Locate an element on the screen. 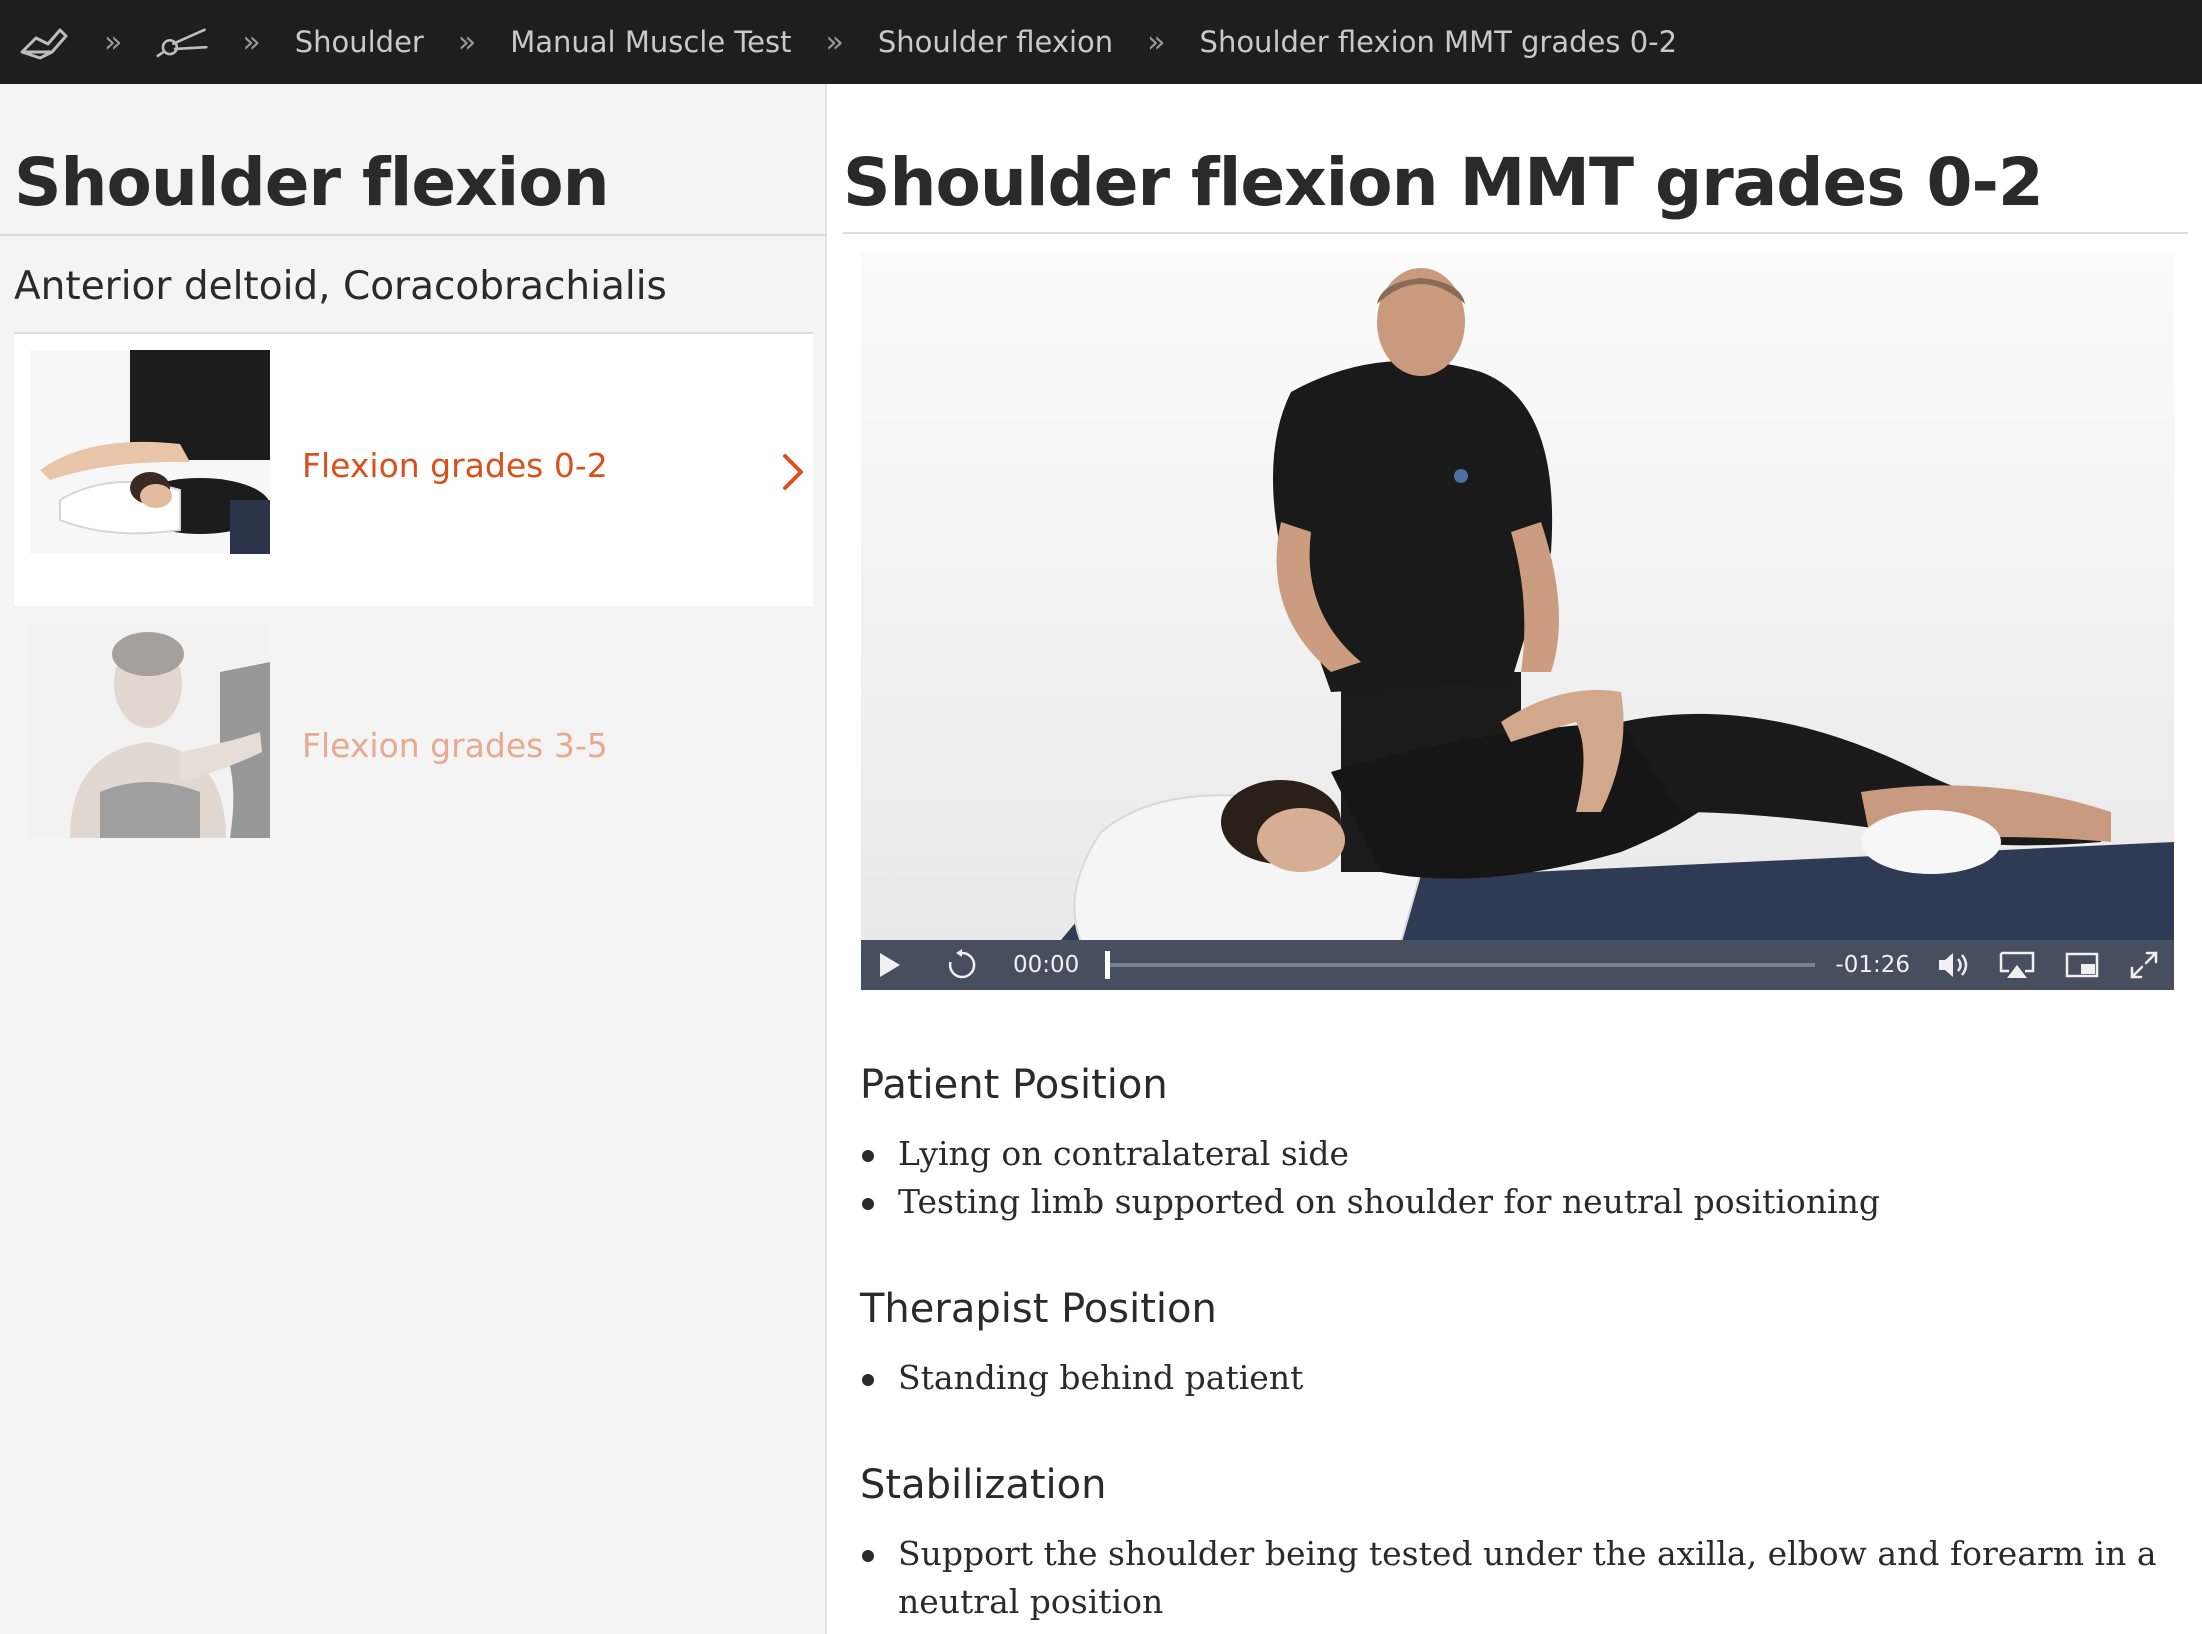  page-title: Shoulder flexion MMT grades 0-2 is located at coordinates (1443, 182).